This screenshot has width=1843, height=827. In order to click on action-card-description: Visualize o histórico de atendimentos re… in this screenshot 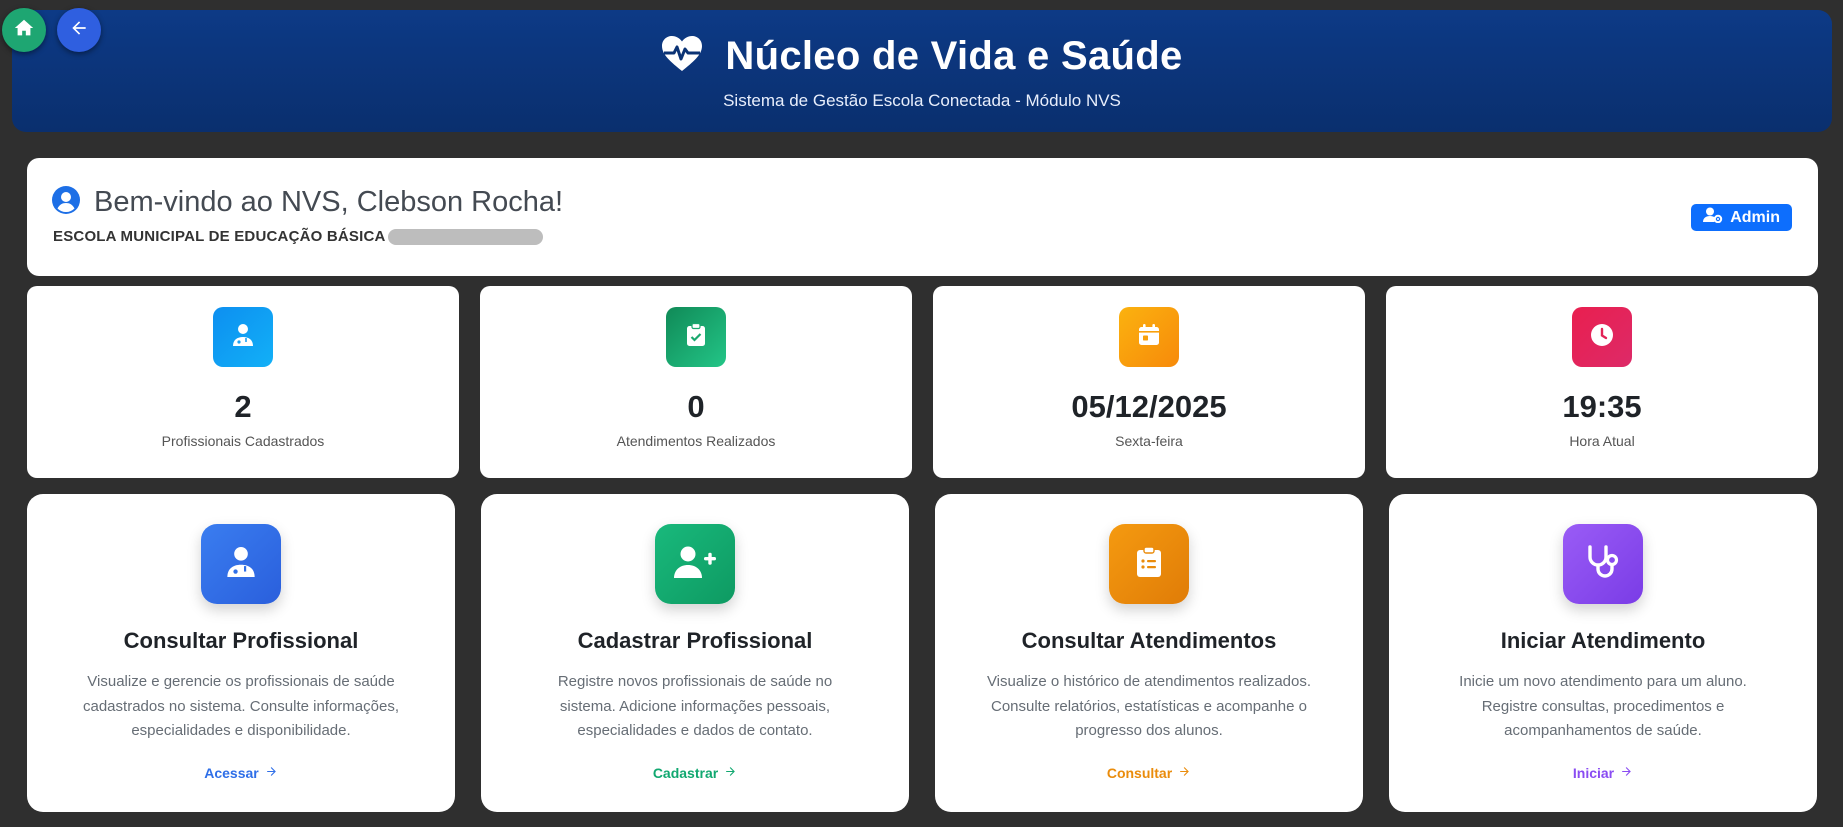, I will do `click(1149, 706)`.